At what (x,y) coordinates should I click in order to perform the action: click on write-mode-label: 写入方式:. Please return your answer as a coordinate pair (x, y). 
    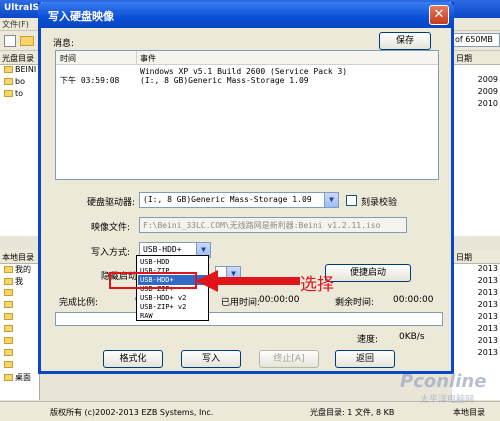
    Looking at the image, I should click on (111, 253).